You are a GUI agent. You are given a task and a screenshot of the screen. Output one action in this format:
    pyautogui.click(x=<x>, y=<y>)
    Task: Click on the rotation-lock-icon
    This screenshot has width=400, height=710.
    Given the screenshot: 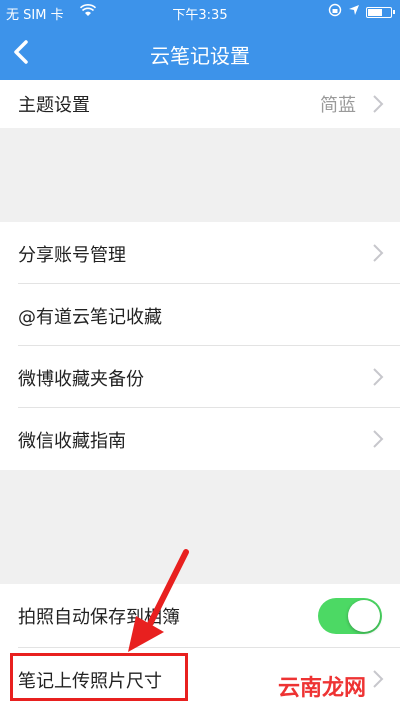 What is the action you would take?
    pyautogui.click(x=335, y=12)
    